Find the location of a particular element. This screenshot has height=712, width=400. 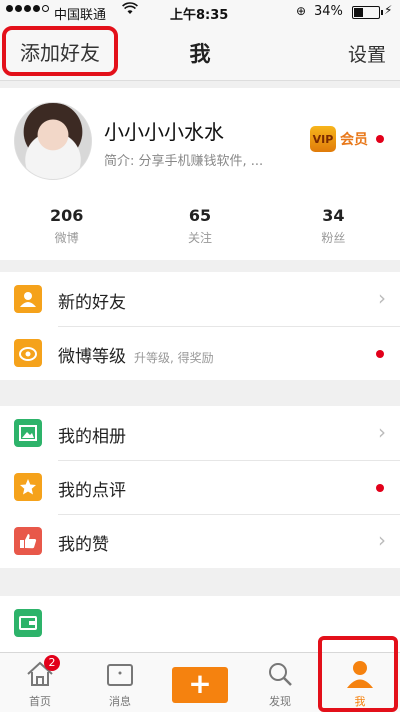

weibo-level-subtitle: 升等级, 得奖励 is located at coordinates (174, 358).